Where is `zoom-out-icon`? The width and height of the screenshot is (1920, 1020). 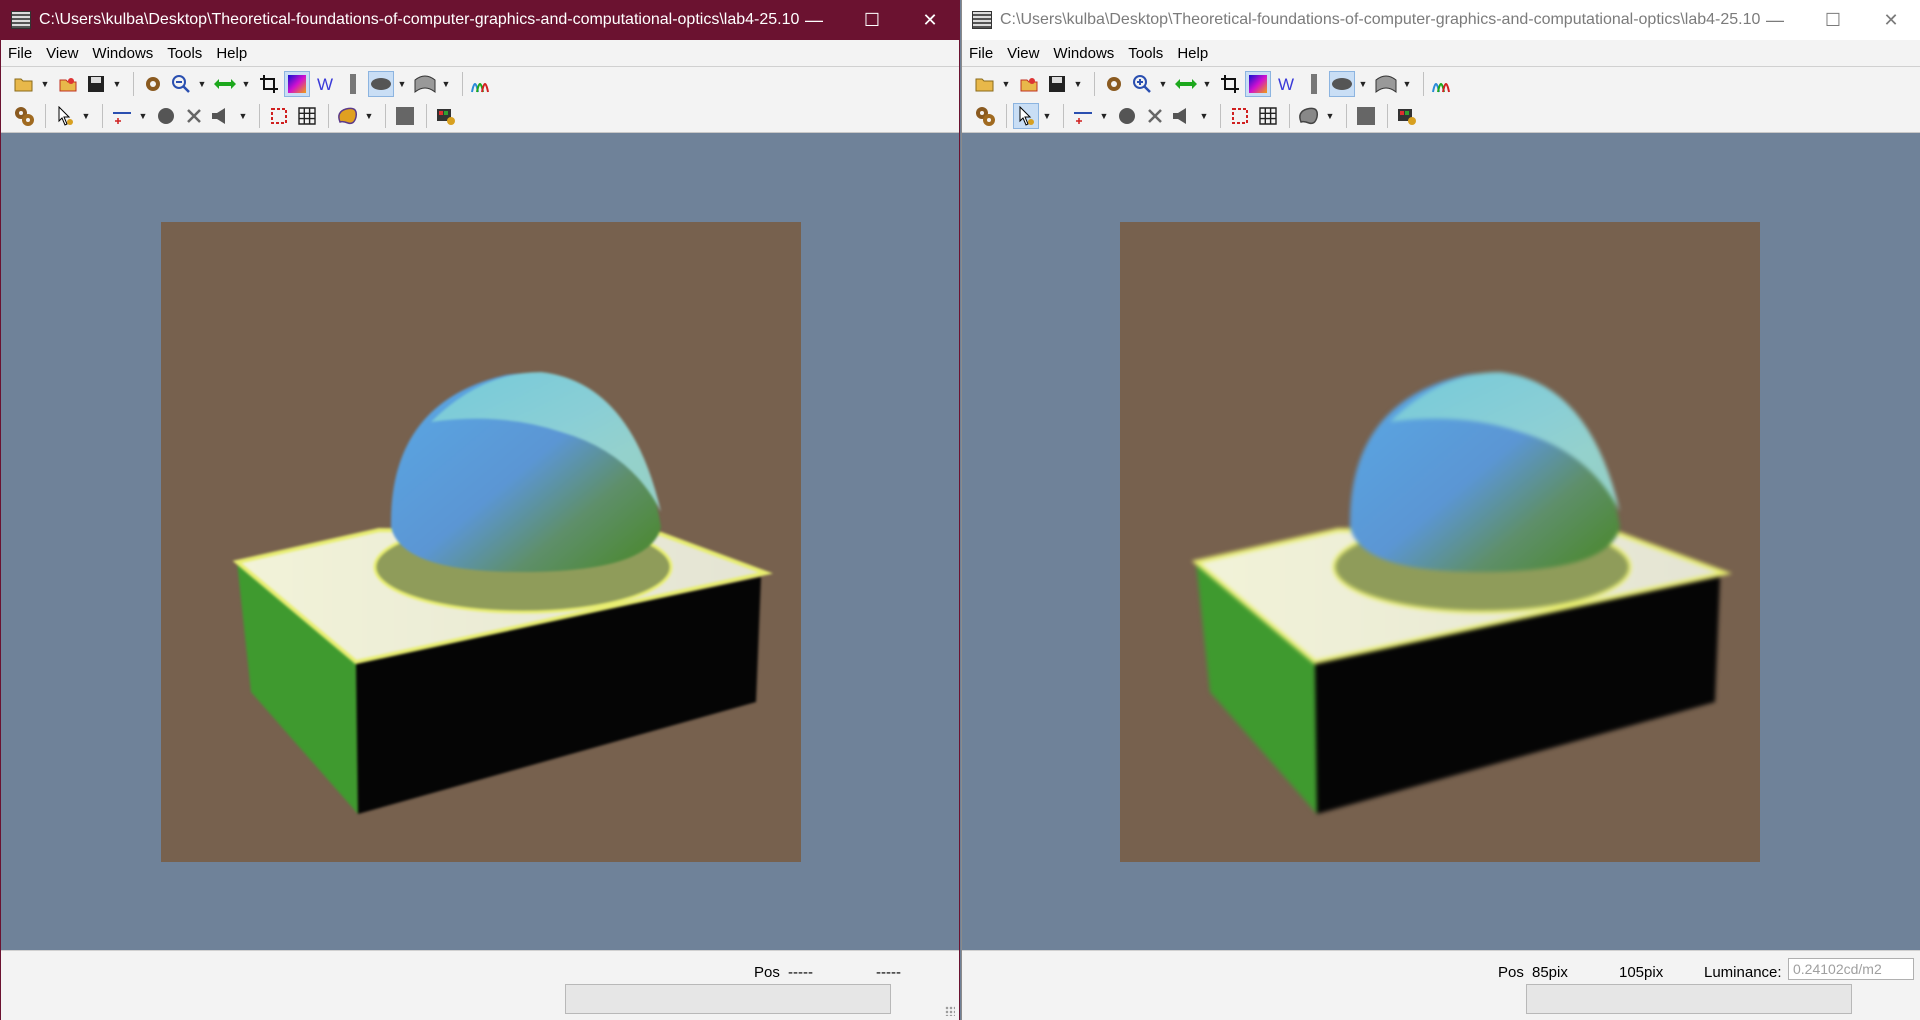
zoom-out-icon is located at coordinates (181, 84).